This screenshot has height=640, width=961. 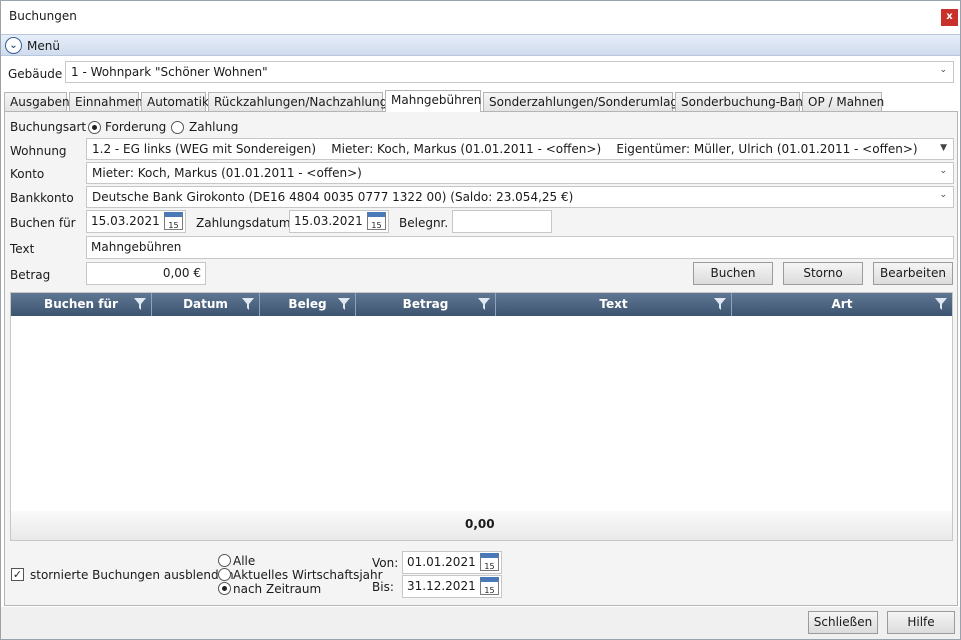 I want to click on close-icon: x, so click(x=949, y=16).